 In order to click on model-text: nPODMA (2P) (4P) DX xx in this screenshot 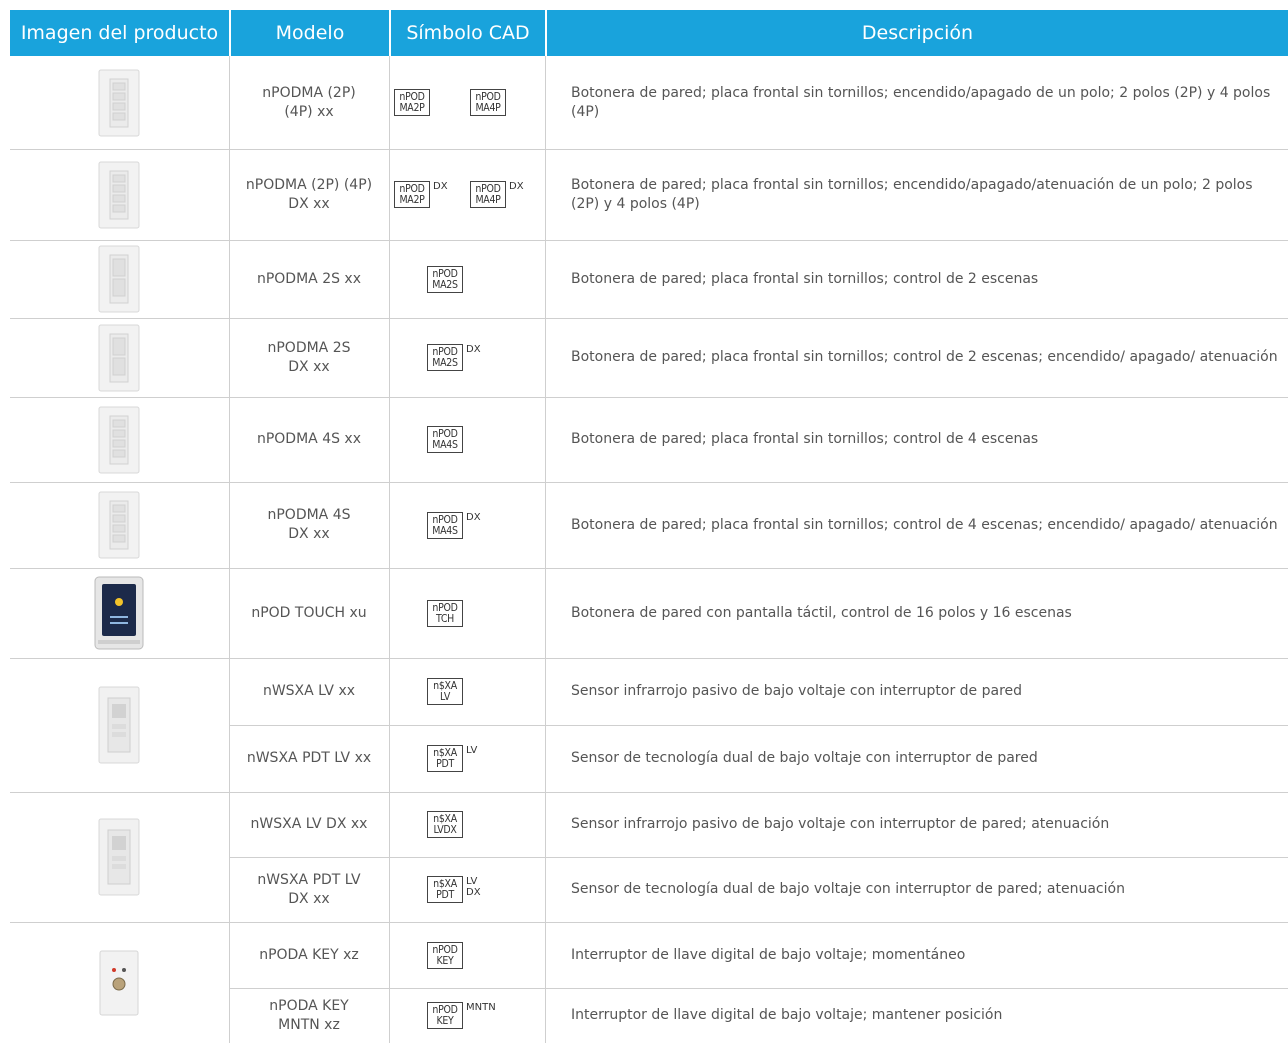, I will do `click(309, 195)`.